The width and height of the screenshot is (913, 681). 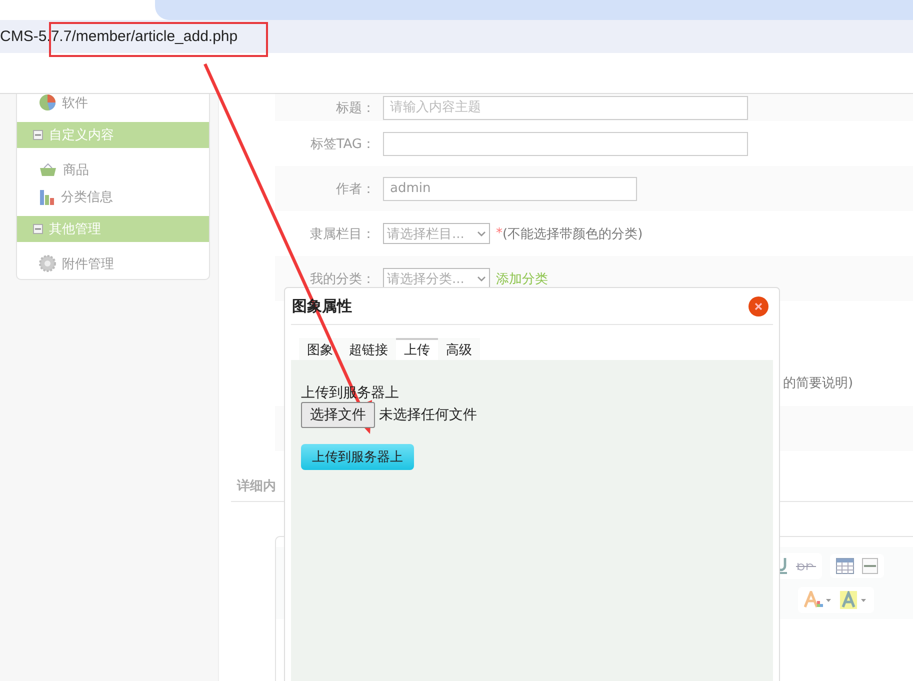 What do you see at coordinates (88, 264) in the screenshot?
I see `sidebar-item-label: 附件管理` at bounding box center [88, 264].